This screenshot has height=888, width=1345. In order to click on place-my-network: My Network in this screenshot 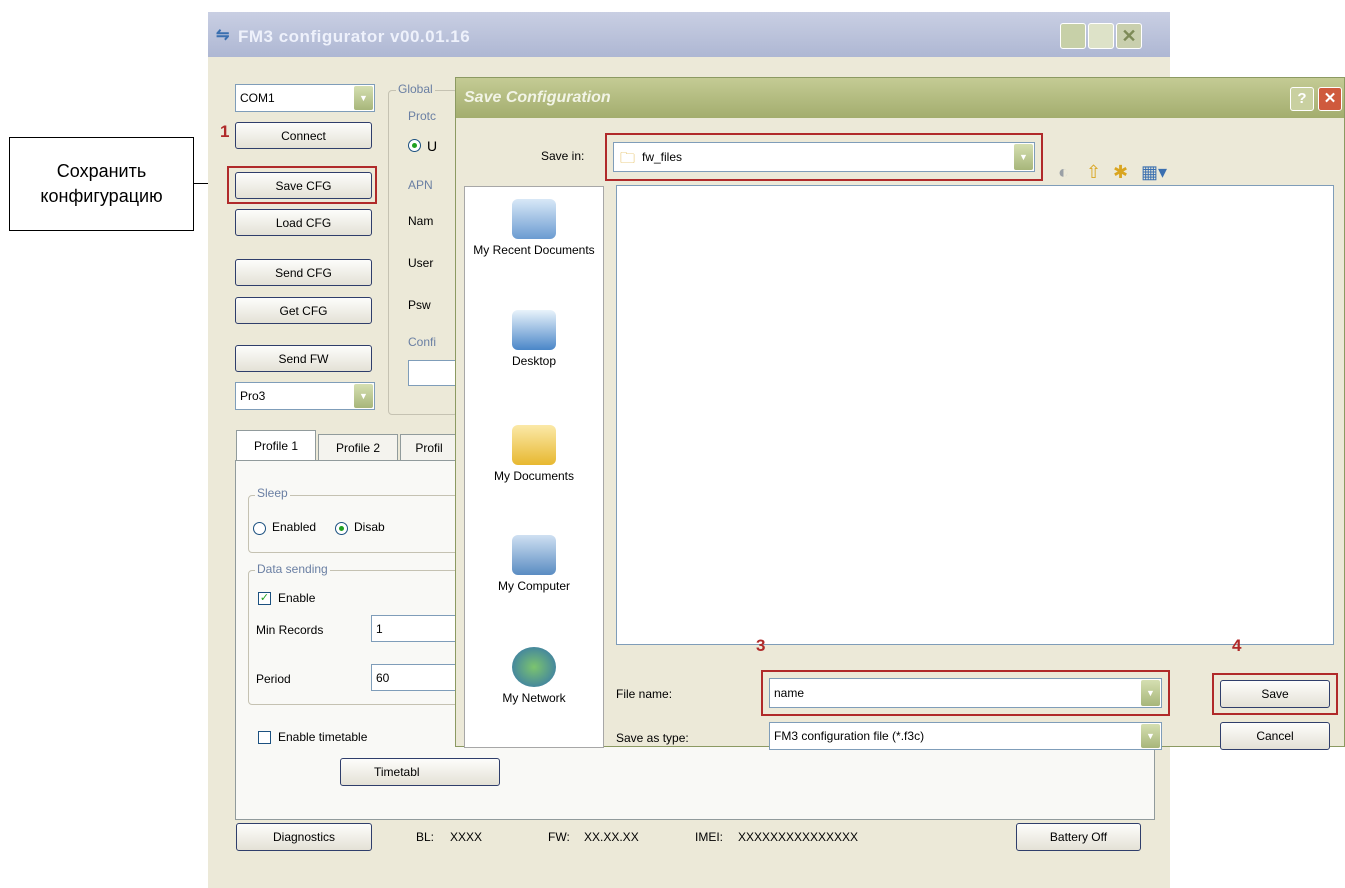, I will do `click(534, 676)`.